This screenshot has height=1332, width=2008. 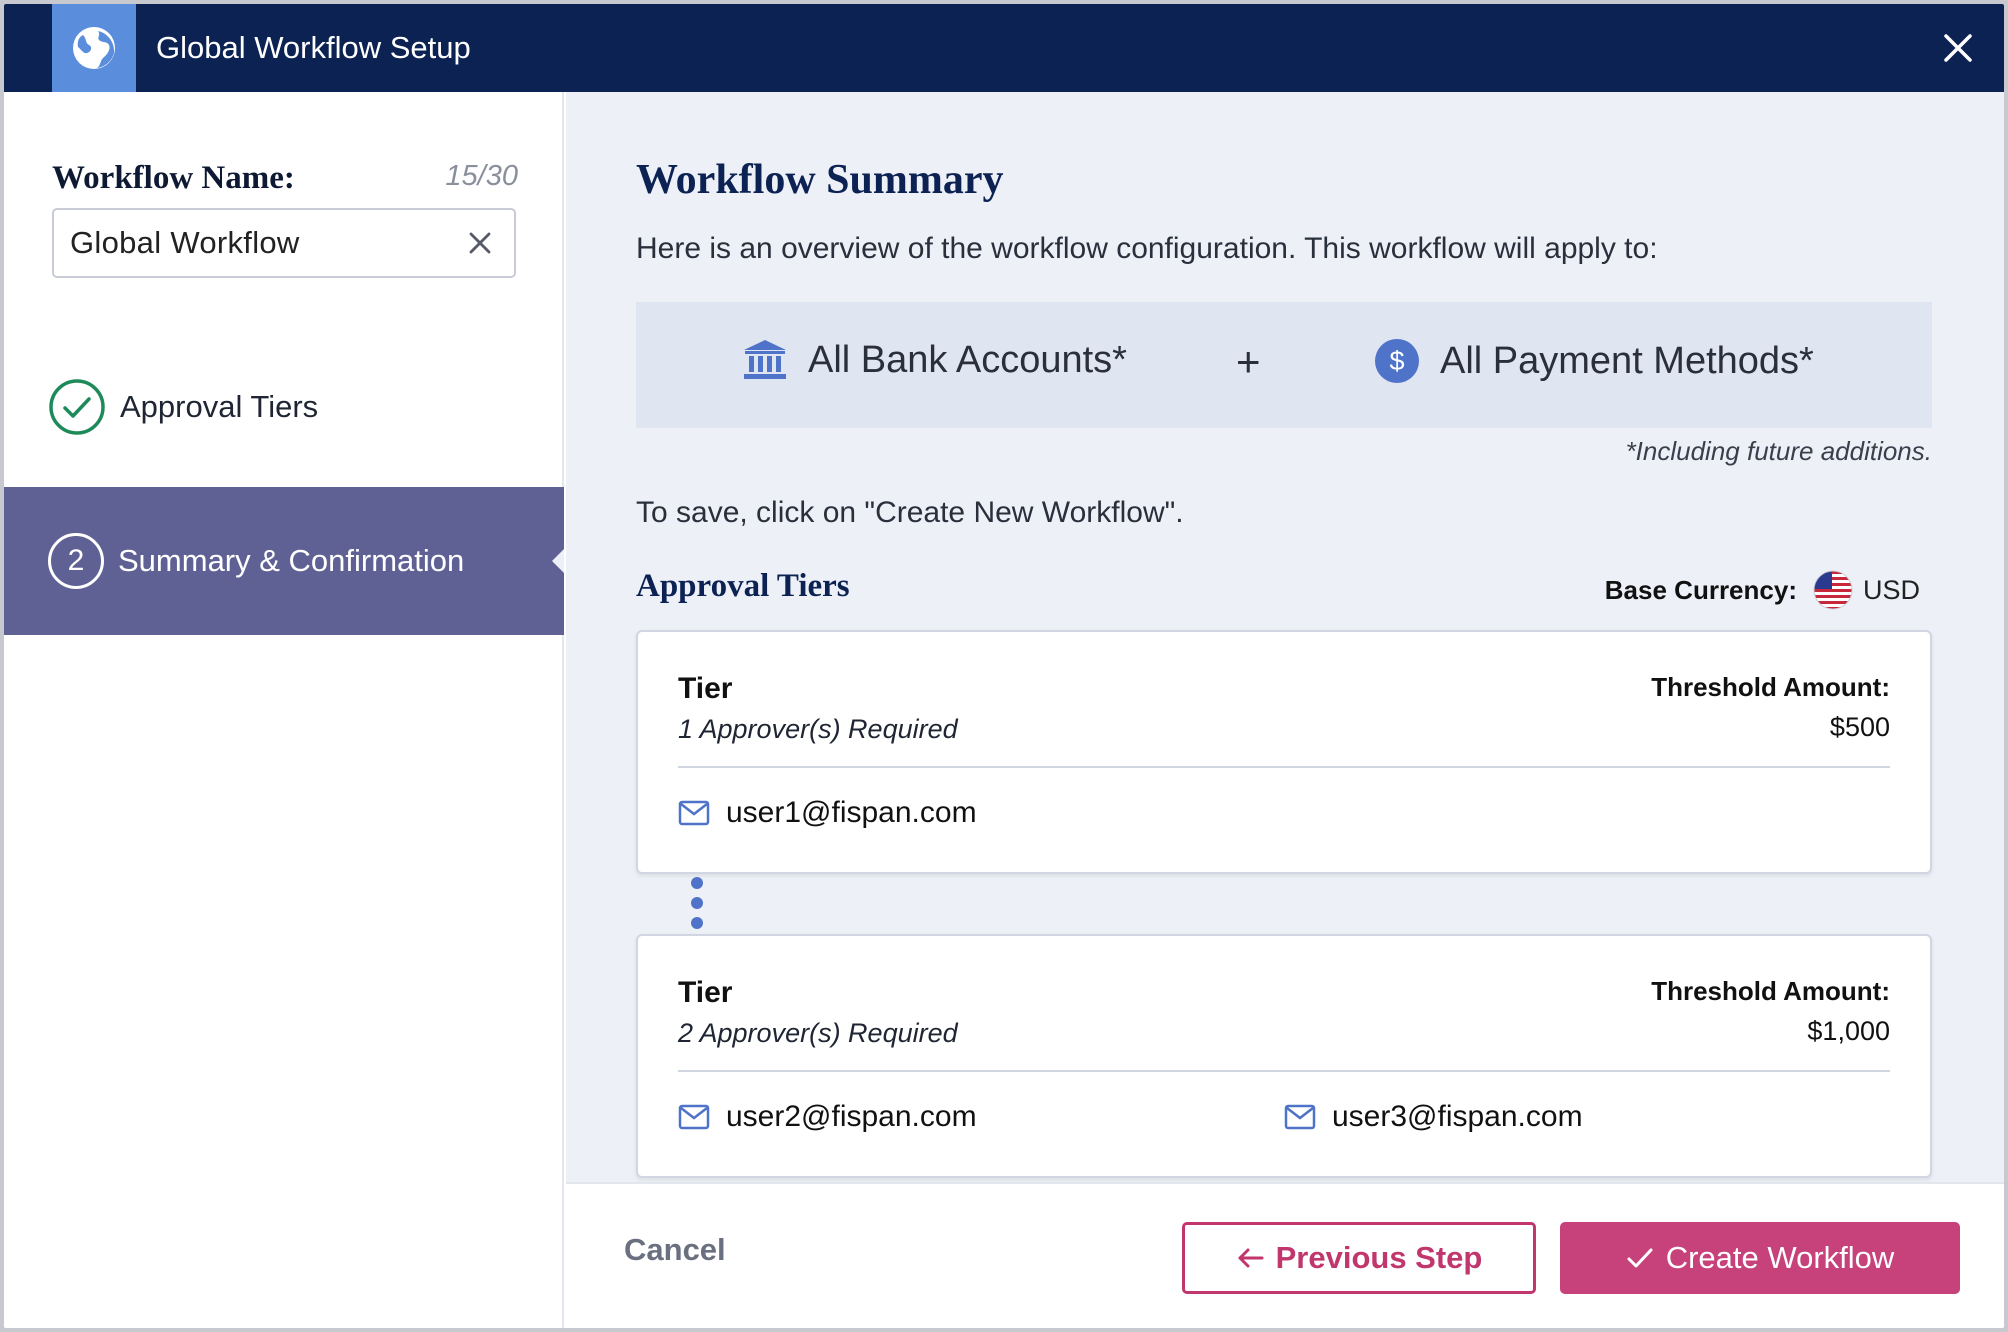 I want to click on threshold-value: $1,000, so click(x=1848, y=1031).